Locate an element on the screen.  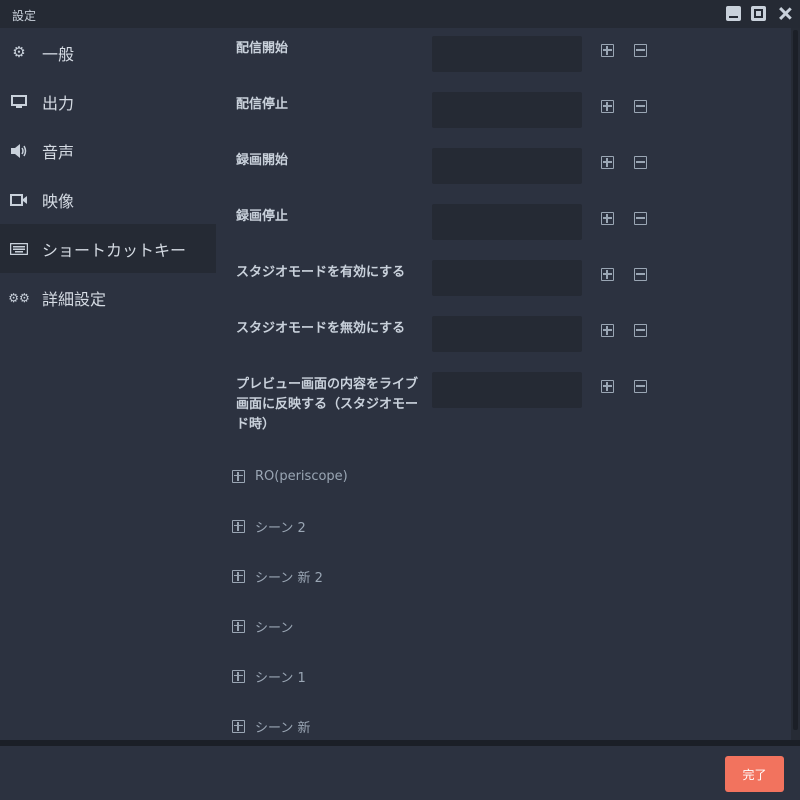
scene-group: シーン 新 2 is located at coordinates (277, 576).